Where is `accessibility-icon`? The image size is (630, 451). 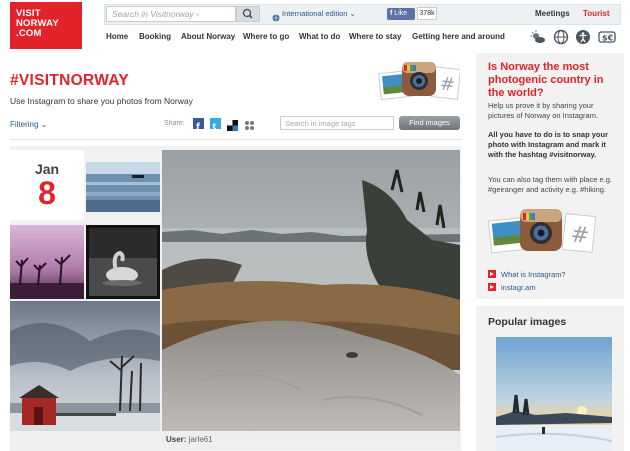 accessibility-icon is located at coordinates (583, 37).